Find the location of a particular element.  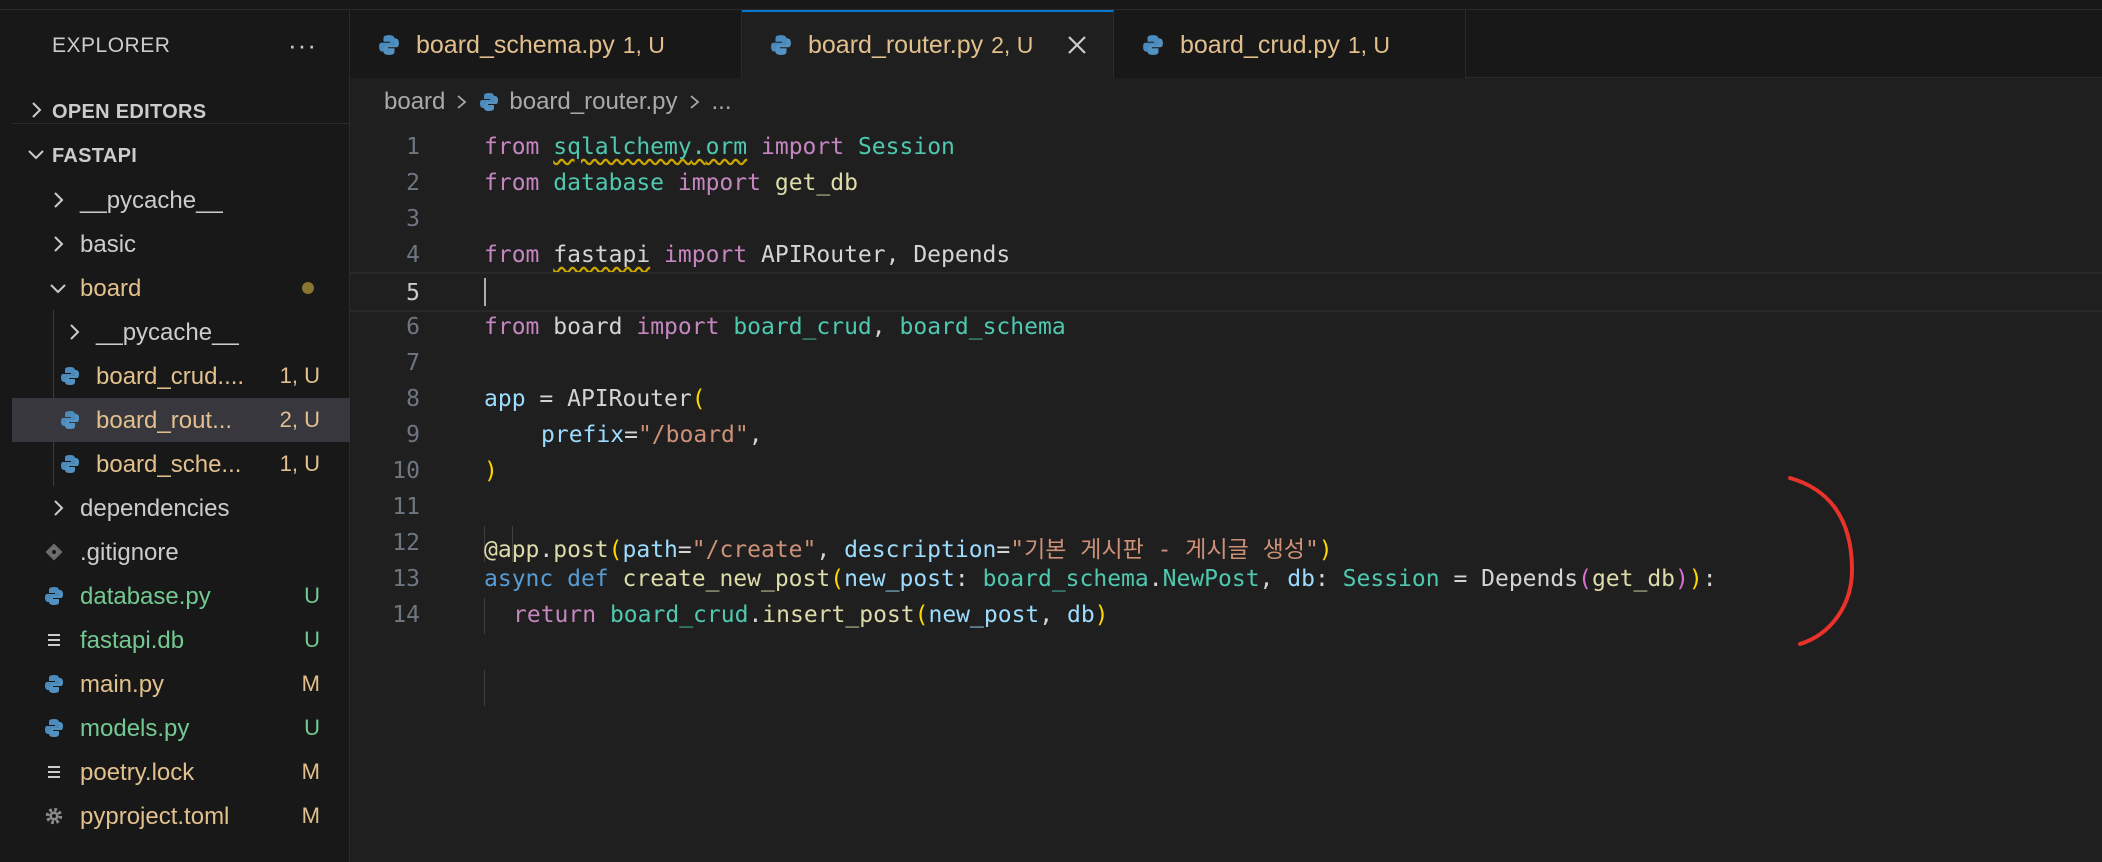

tree-file-poetry-lock: poetry.lock M is located at coordinates (181, 772).